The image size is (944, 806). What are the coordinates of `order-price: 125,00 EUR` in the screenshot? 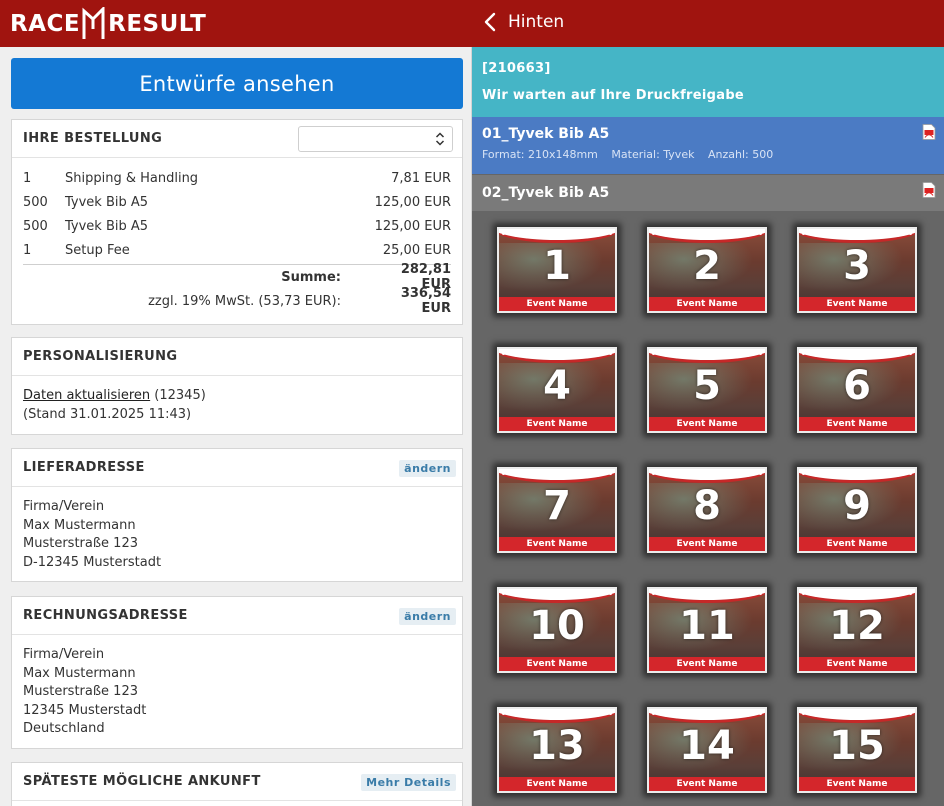 It's located at (412, 202).